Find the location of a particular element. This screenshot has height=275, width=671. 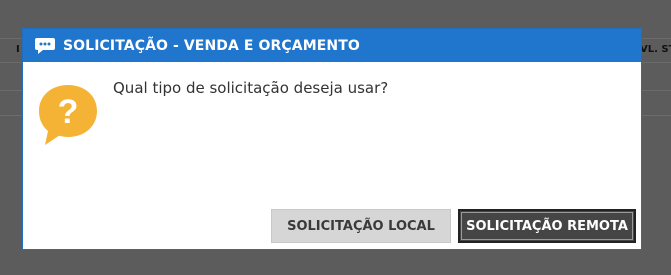

question-bubble-icon: ? is located at coordinates (68, 115).